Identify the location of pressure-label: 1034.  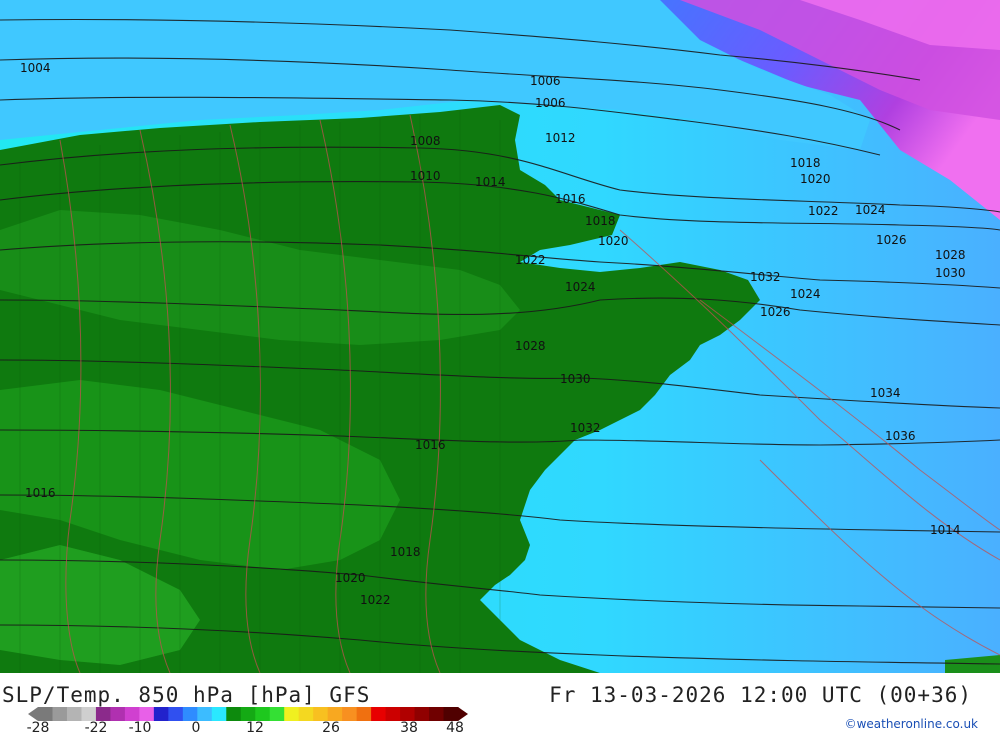
(885, 393).